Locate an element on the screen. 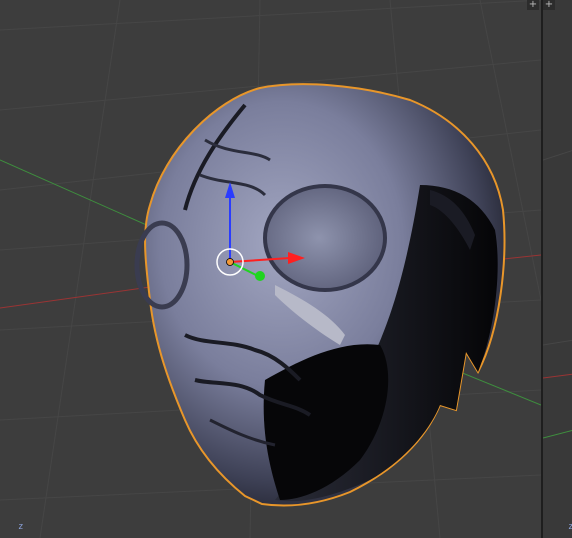 Image resolution: width=572 pixels, height=538 pixels. adjacent-viewport-canvas is located at coordinates (557, 294).